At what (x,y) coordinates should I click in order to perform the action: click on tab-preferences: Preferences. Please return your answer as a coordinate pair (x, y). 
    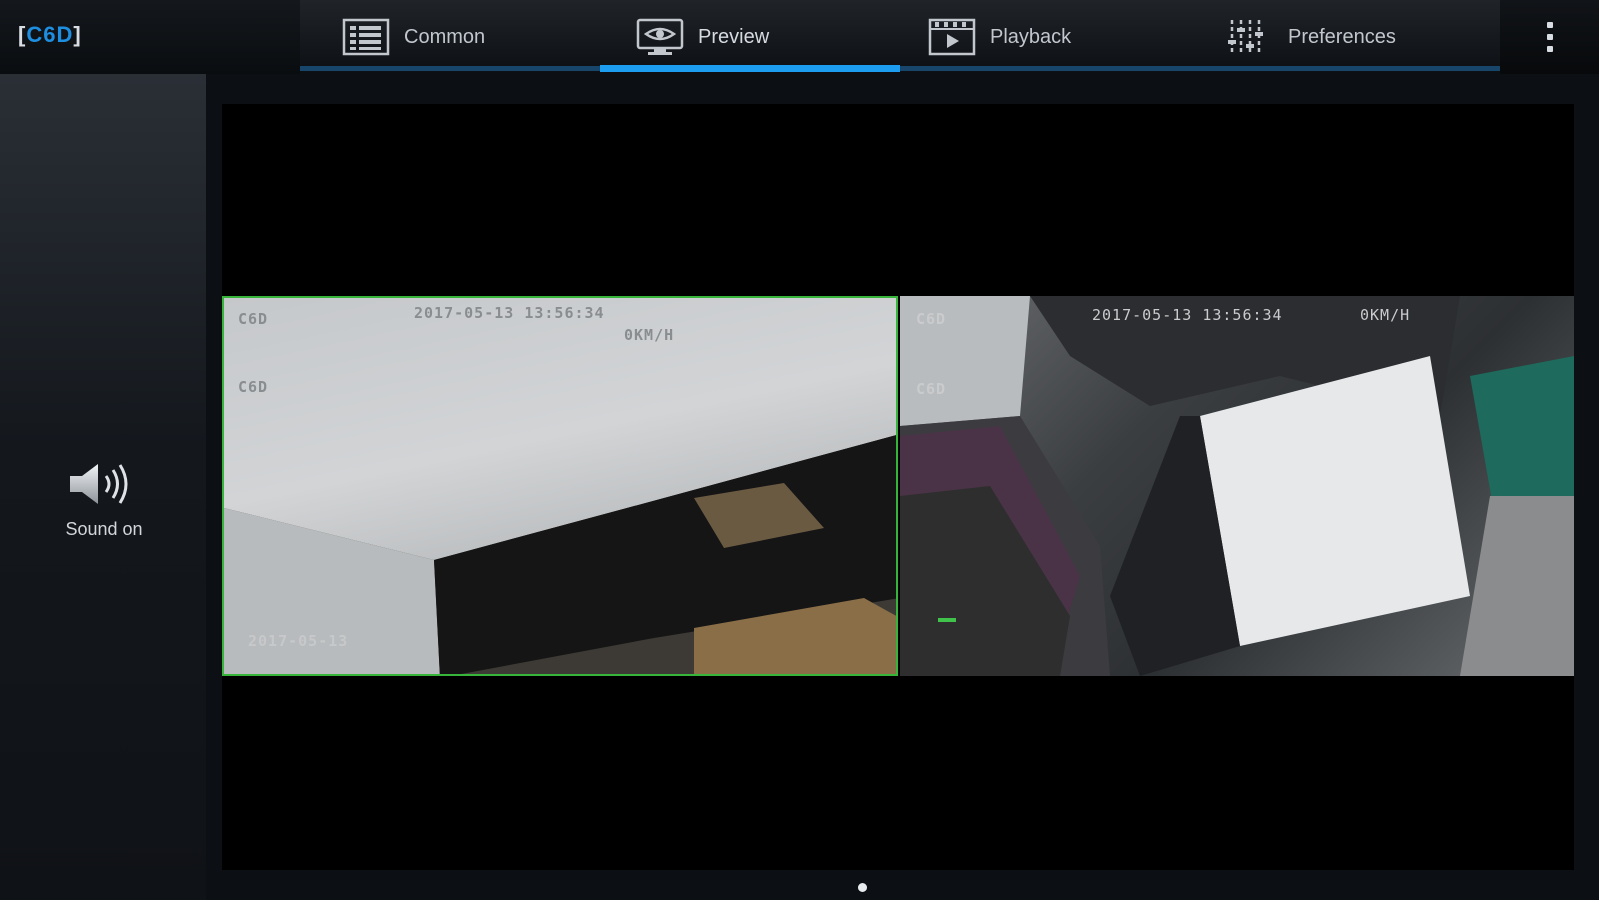
    Looking at the image, I should click on (1311, 37).